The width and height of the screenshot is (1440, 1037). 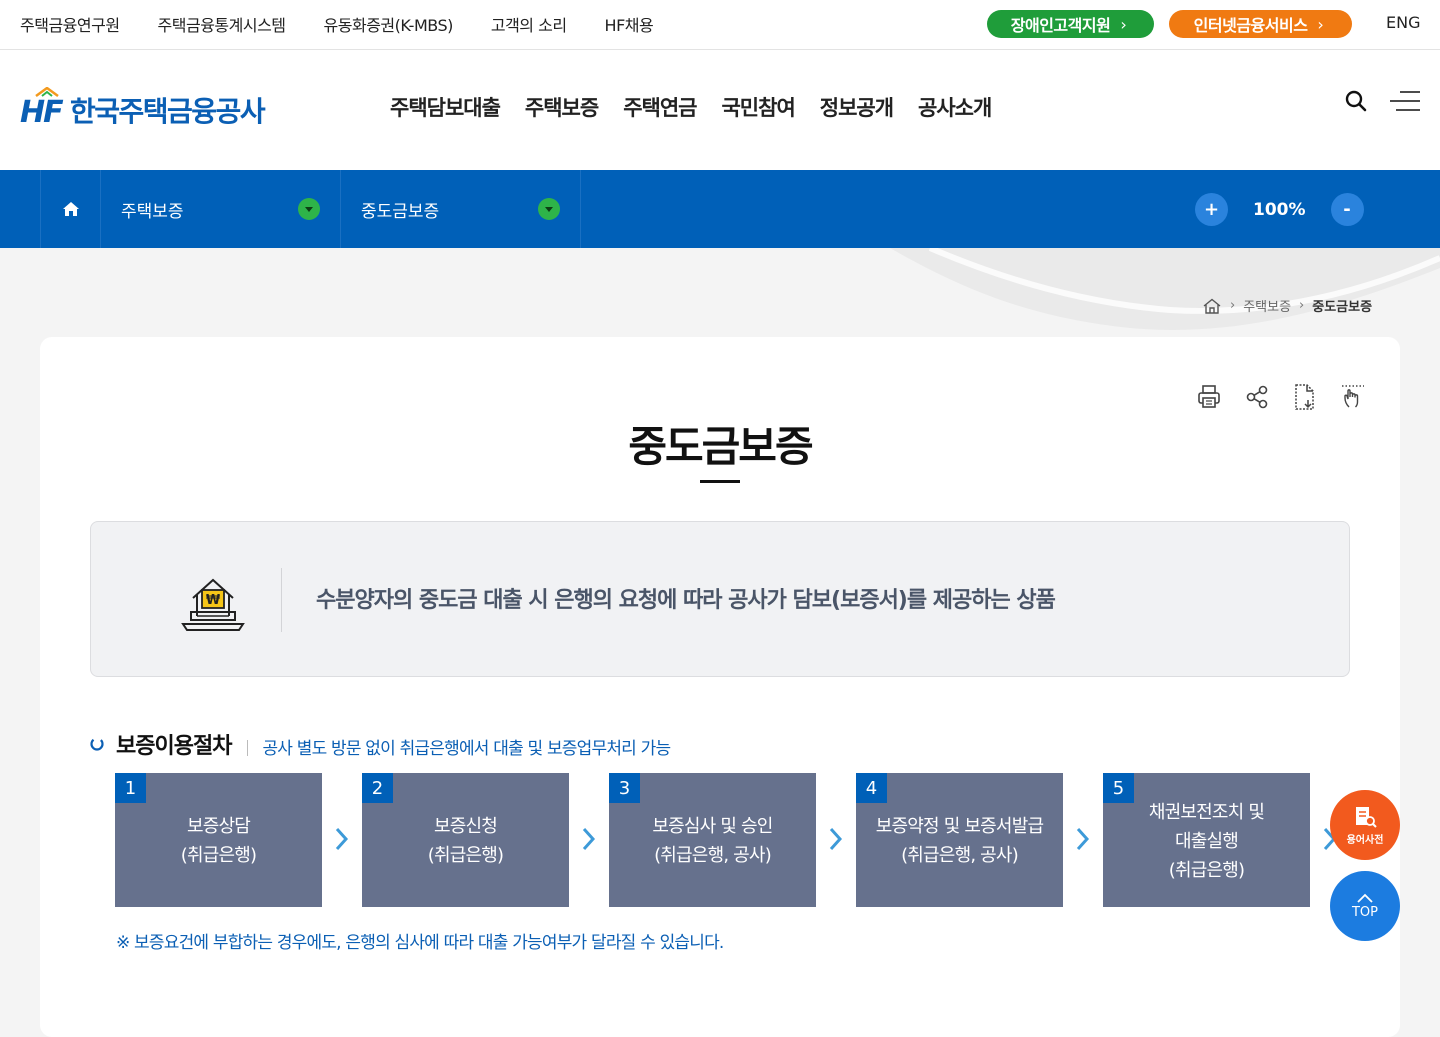 What do you see at coordinates (1366, 817) in the screenshot?
I see `book-search-icon` at bounding box center [1366, 817].